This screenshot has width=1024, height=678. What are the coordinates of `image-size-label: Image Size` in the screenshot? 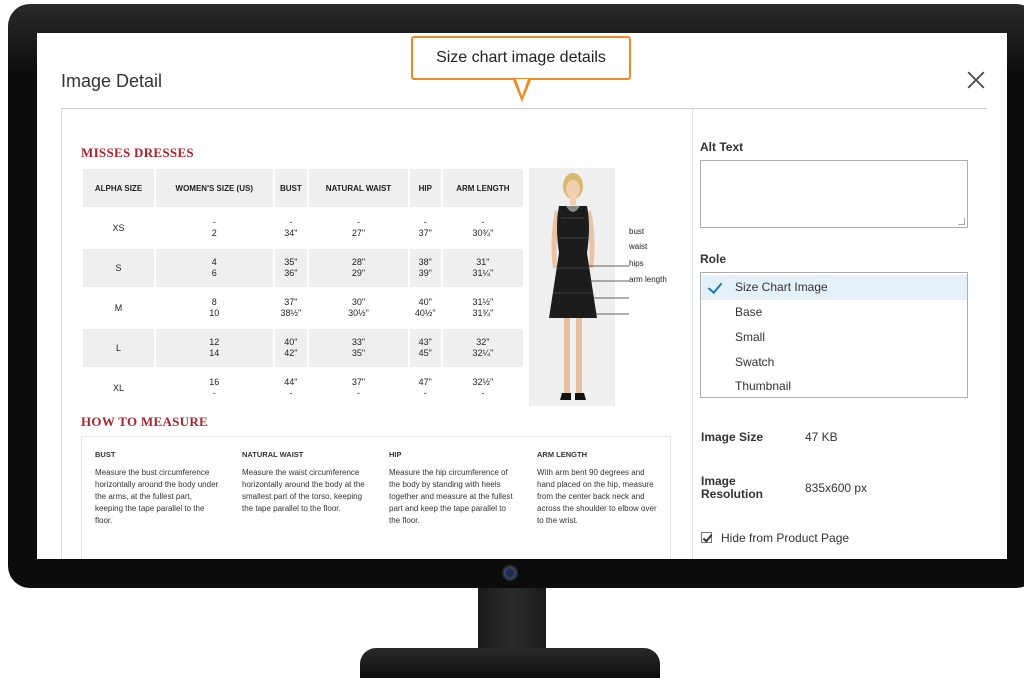 It's located at (732, 437).